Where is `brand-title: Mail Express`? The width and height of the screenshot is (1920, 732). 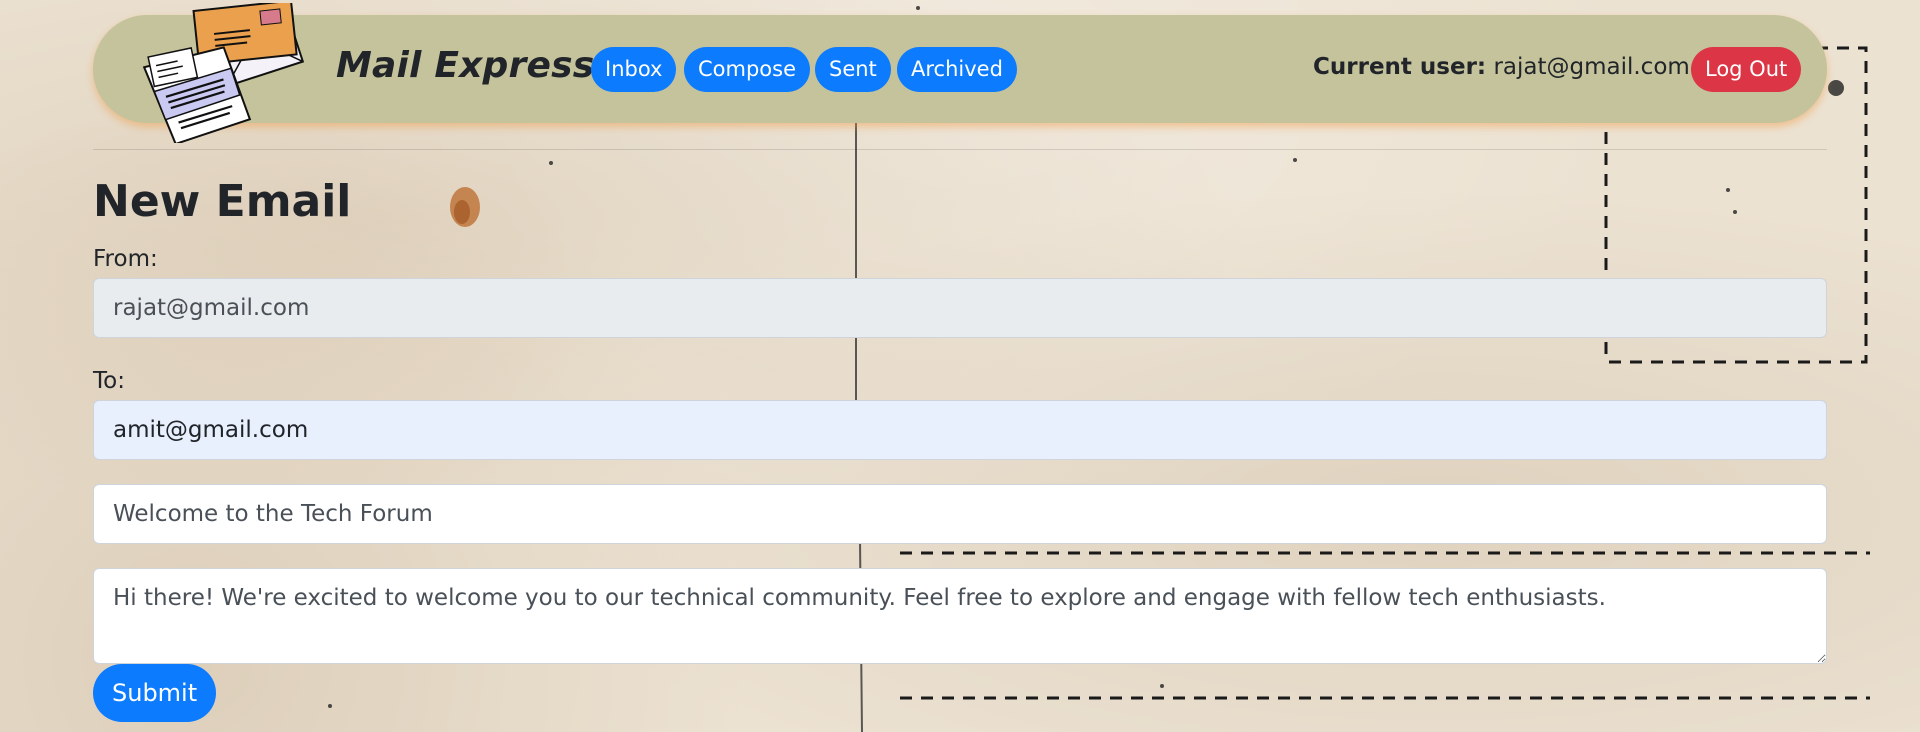 brand-title: Mail Express is located at coordinates (465, 65).